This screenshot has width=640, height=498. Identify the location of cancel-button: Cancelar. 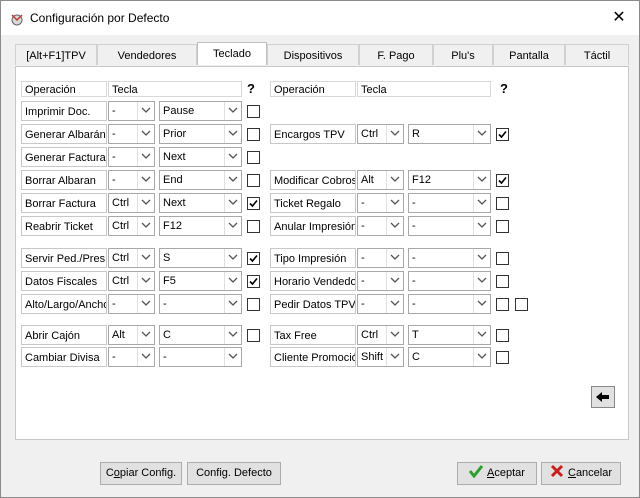
(581, 473).